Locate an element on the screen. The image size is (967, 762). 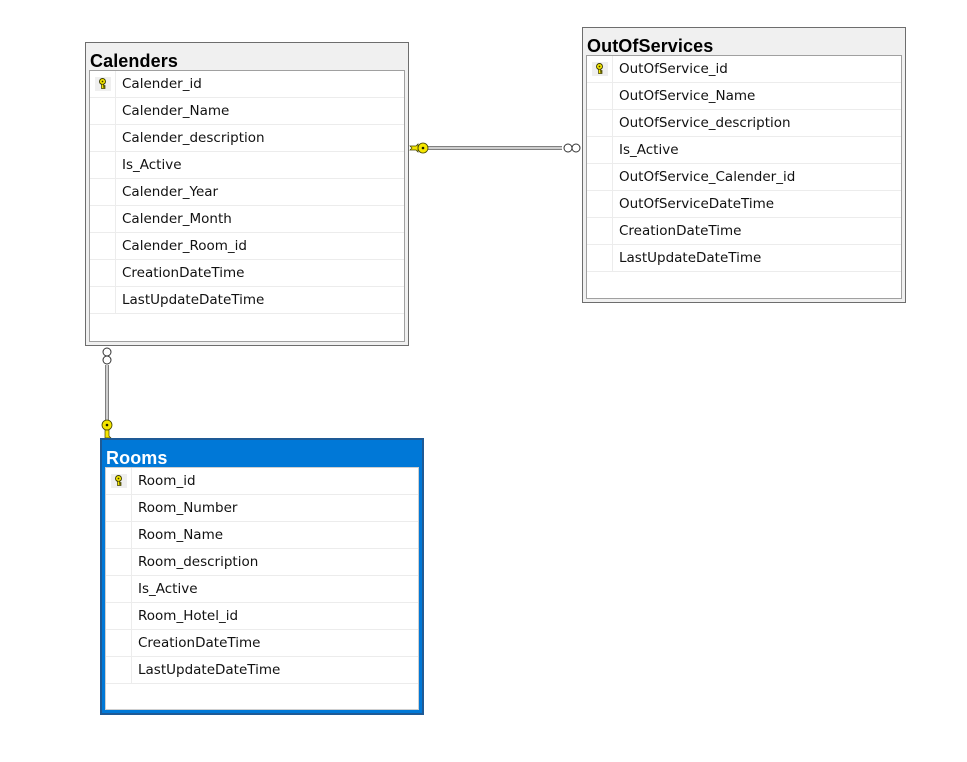
column-row: Room_id is located at coordinates (262, 481).